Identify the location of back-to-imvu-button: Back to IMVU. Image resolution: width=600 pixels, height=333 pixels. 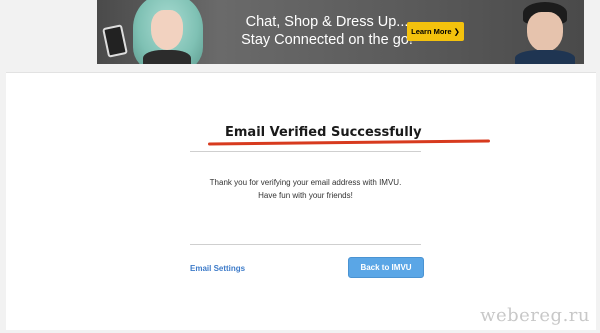
(386, 267).